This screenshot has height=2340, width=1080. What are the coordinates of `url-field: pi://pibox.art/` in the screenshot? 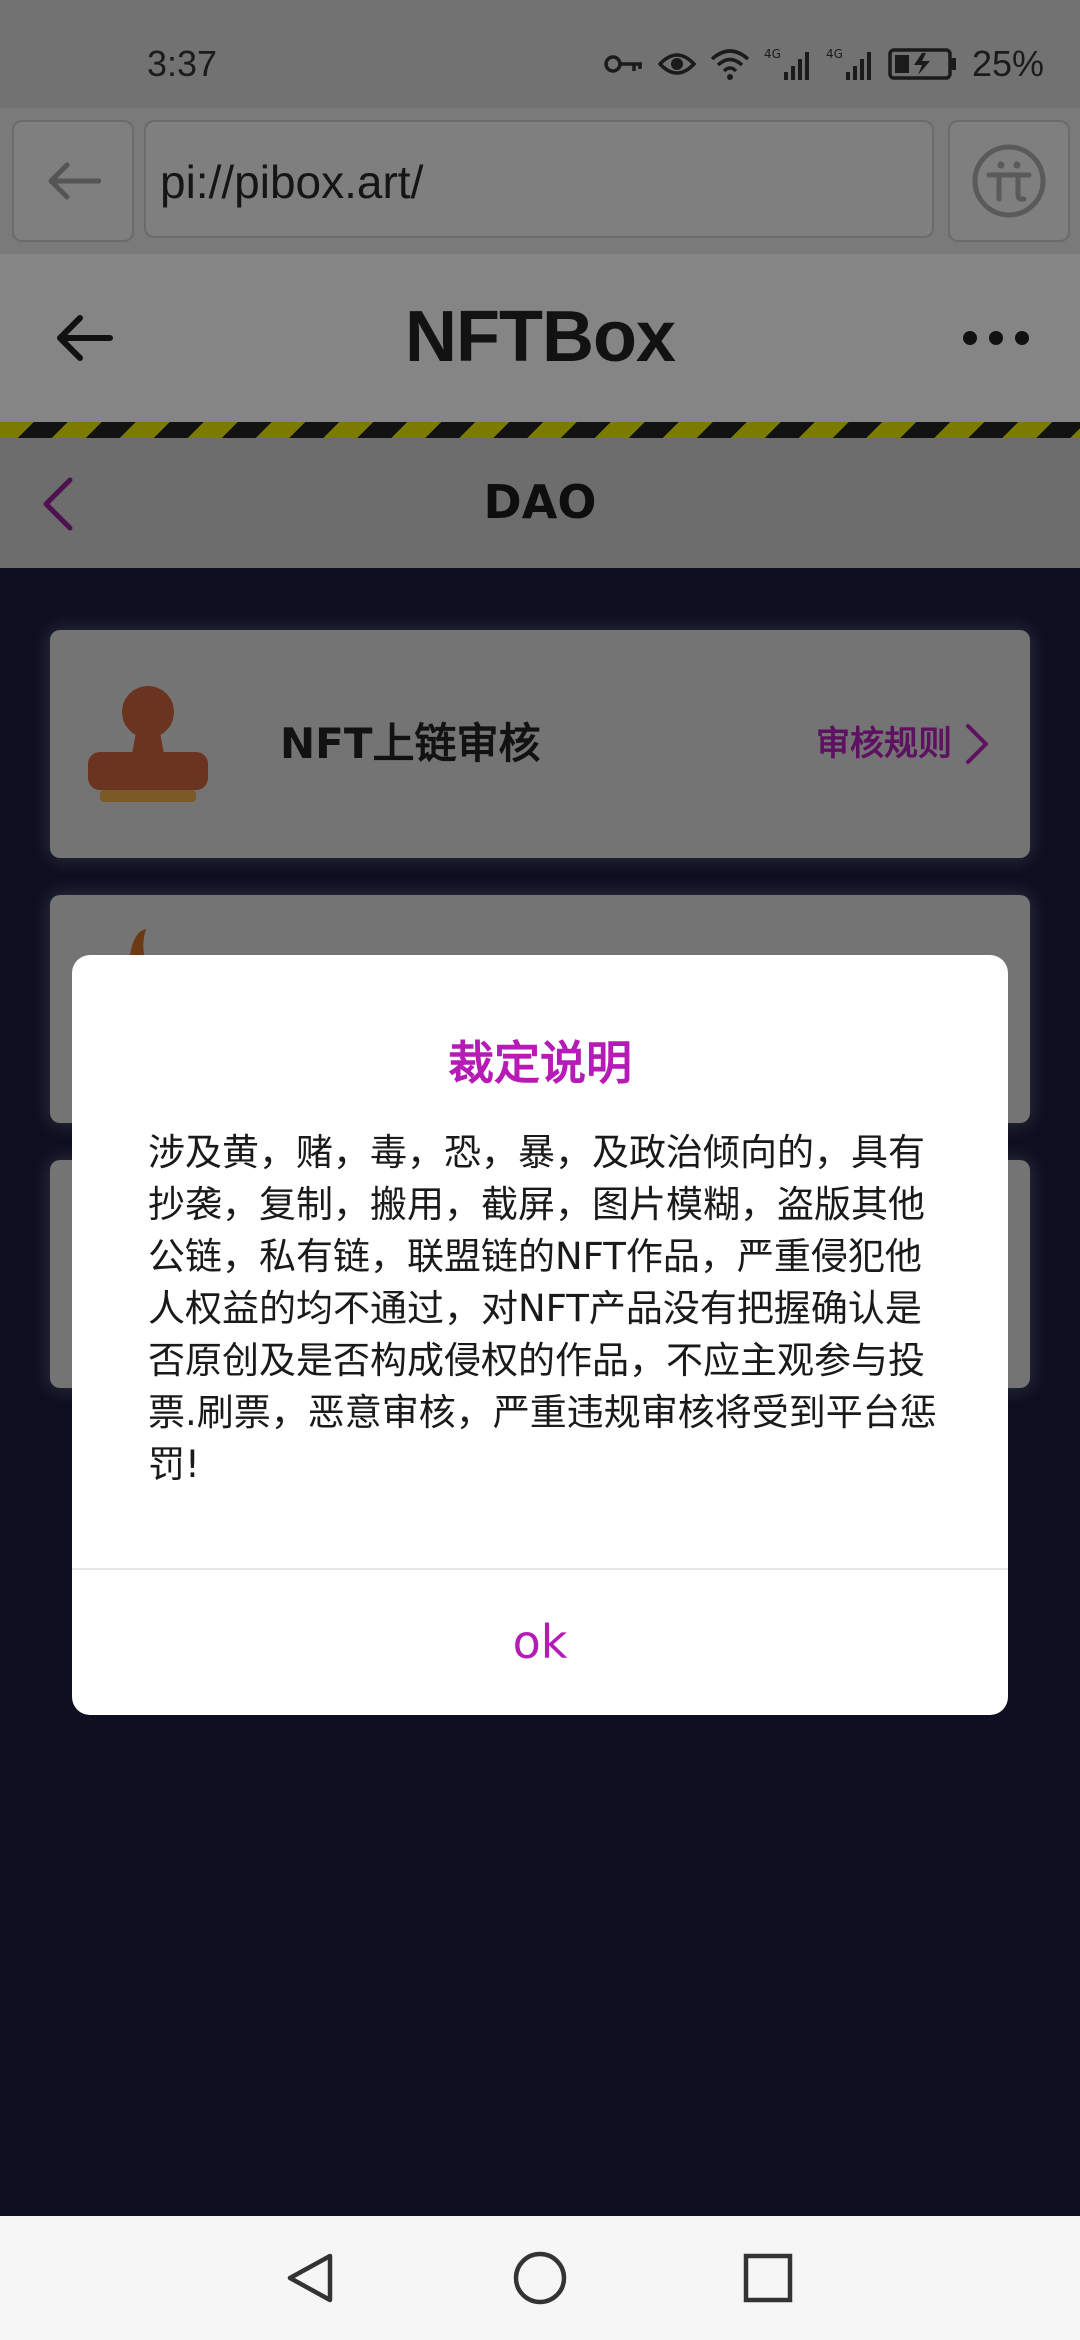 It's located at (539, 179).